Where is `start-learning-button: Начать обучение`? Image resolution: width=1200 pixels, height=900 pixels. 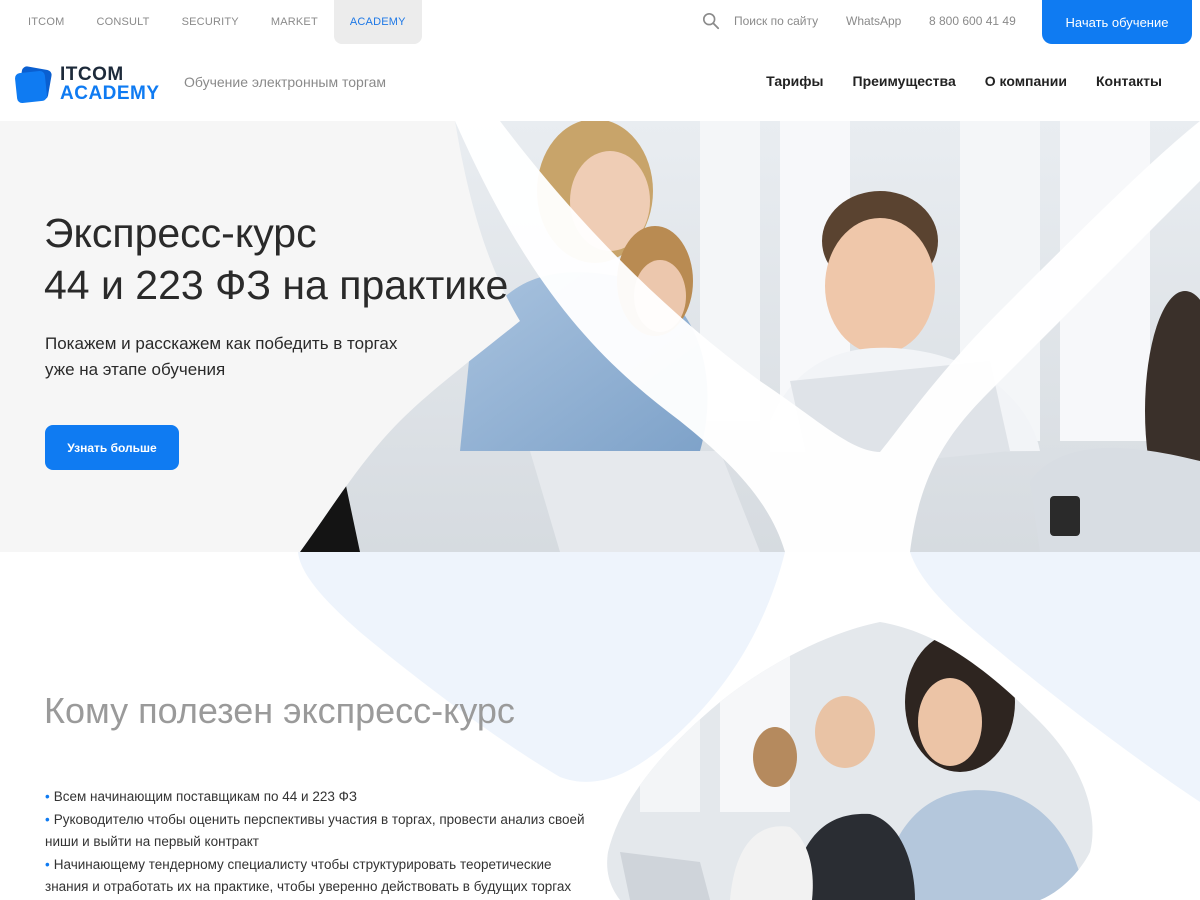
start-learning-button: Начать обучение is located at coordinates (1117, 22).